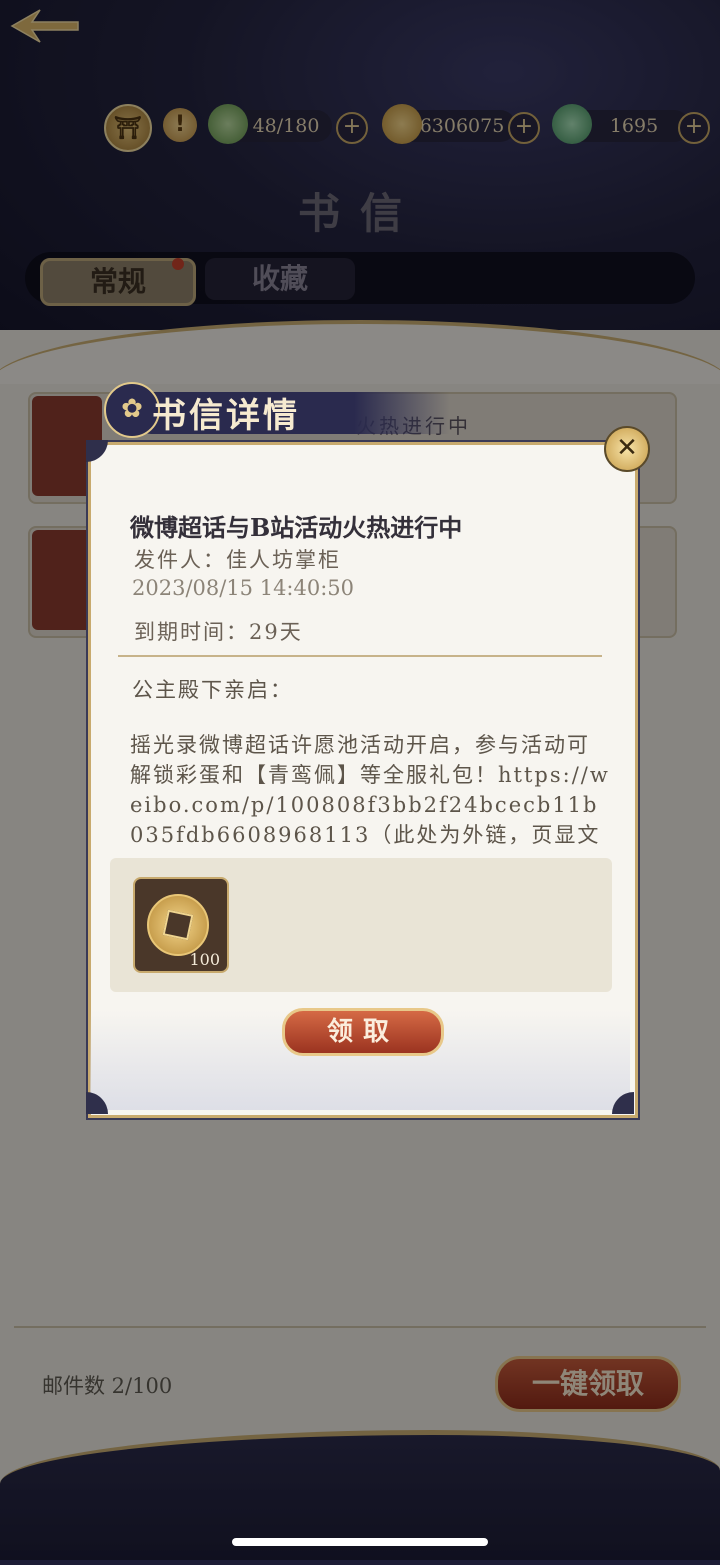 Image resolution: width=720 pixels, height=1565 pixels. I want to click on home-indicator, so click(360, 1542).